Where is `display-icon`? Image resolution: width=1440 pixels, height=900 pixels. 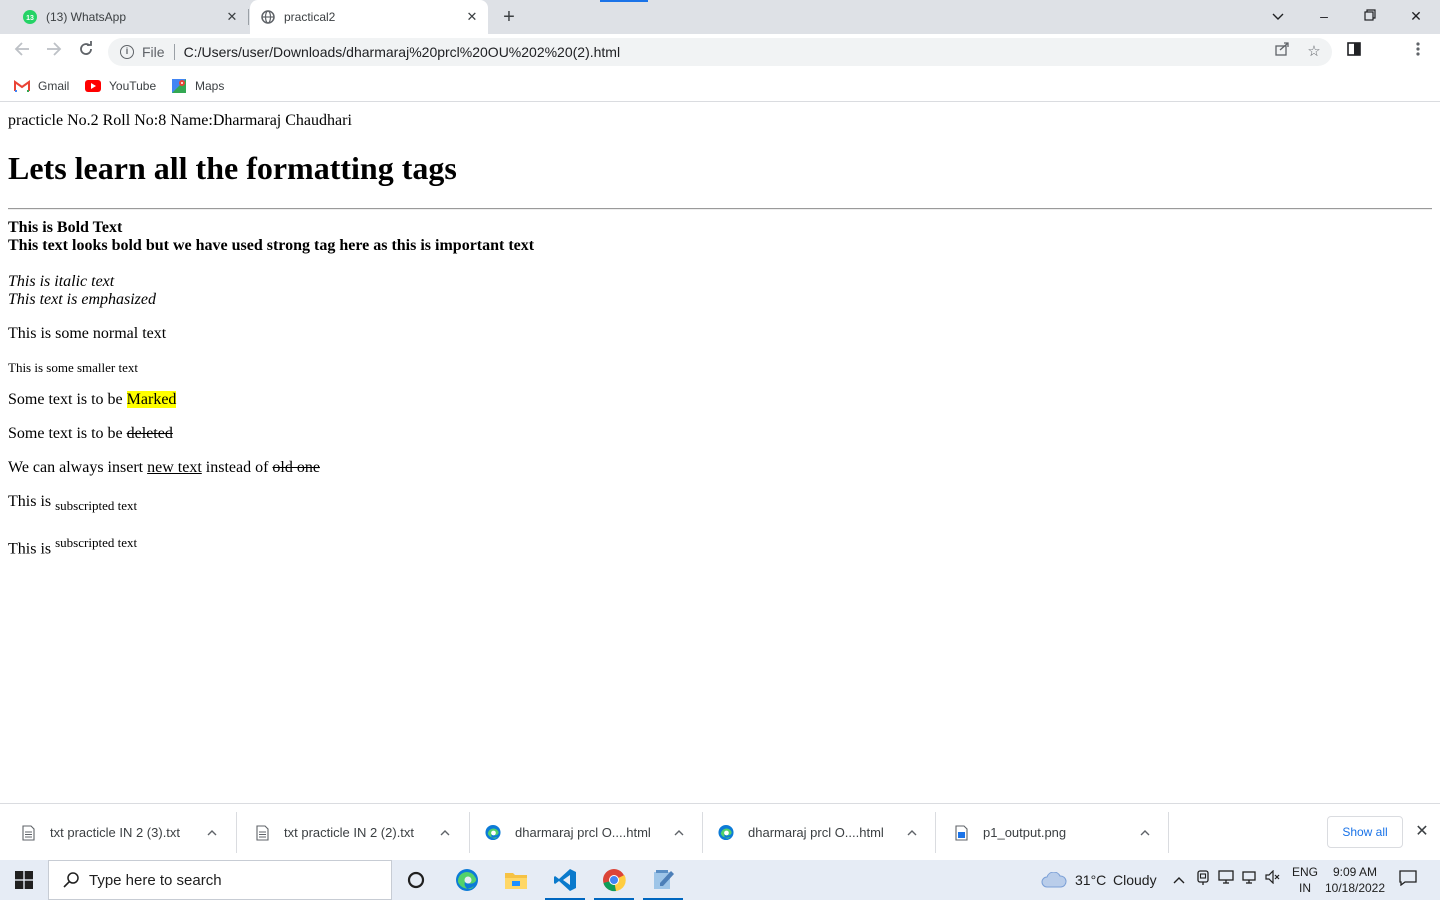 display-icon is located at coordinates (1250, 880).